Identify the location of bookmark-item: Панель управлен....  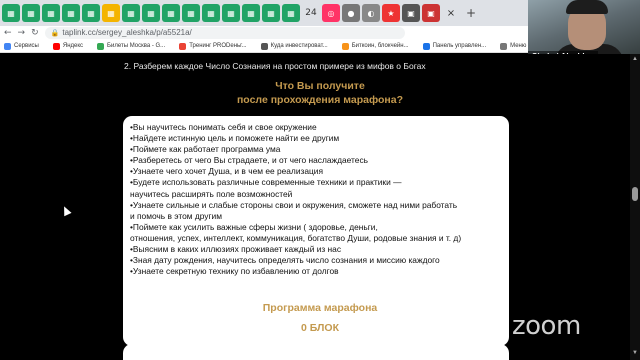
(454, 46).